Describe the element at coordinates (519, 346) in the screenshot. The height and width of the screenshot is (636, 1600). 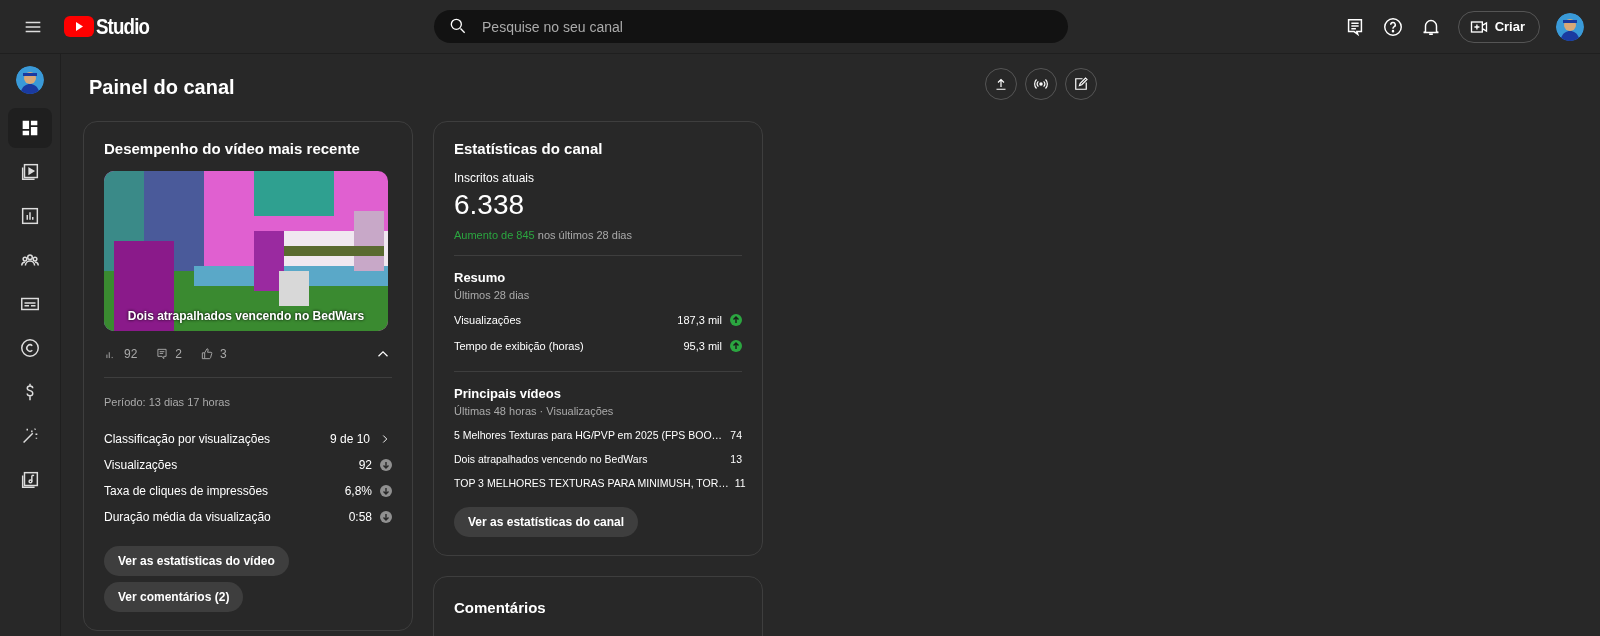
I see `stat-label: Tempo de exibição (horas)` at that location.